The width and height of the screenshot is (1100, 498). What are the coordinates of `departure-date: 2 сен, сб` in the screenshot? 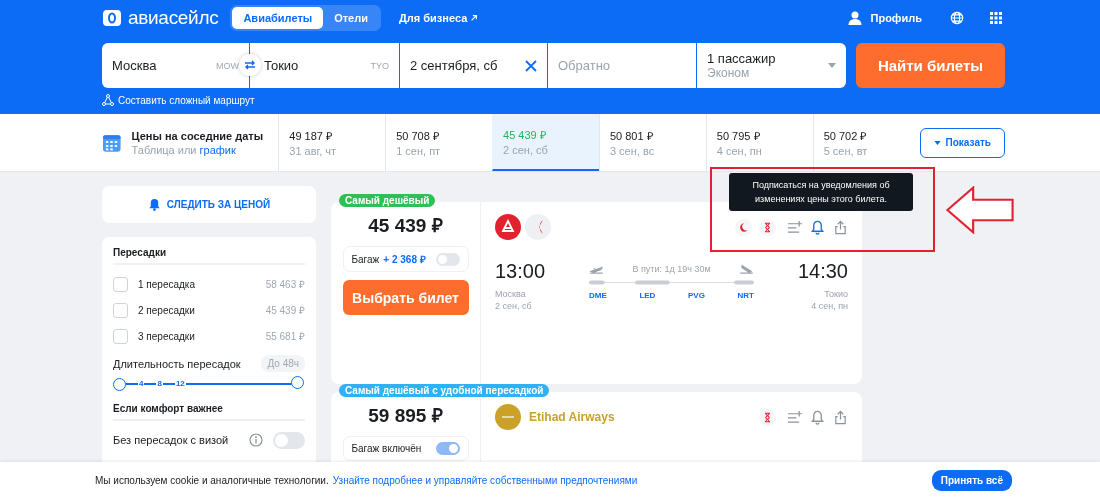 It's located at (514, 306).